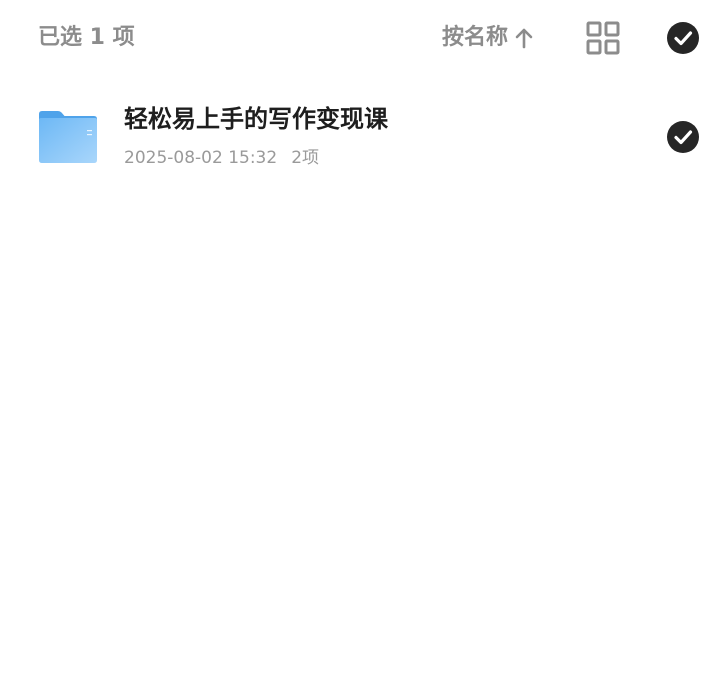 Image resolution: width=714 pixels, height=691 pixels. Describe the element at coordinates (256, 119) in the screenshot. I see `item-name: 轻松易上手的写作变现课` at that location.